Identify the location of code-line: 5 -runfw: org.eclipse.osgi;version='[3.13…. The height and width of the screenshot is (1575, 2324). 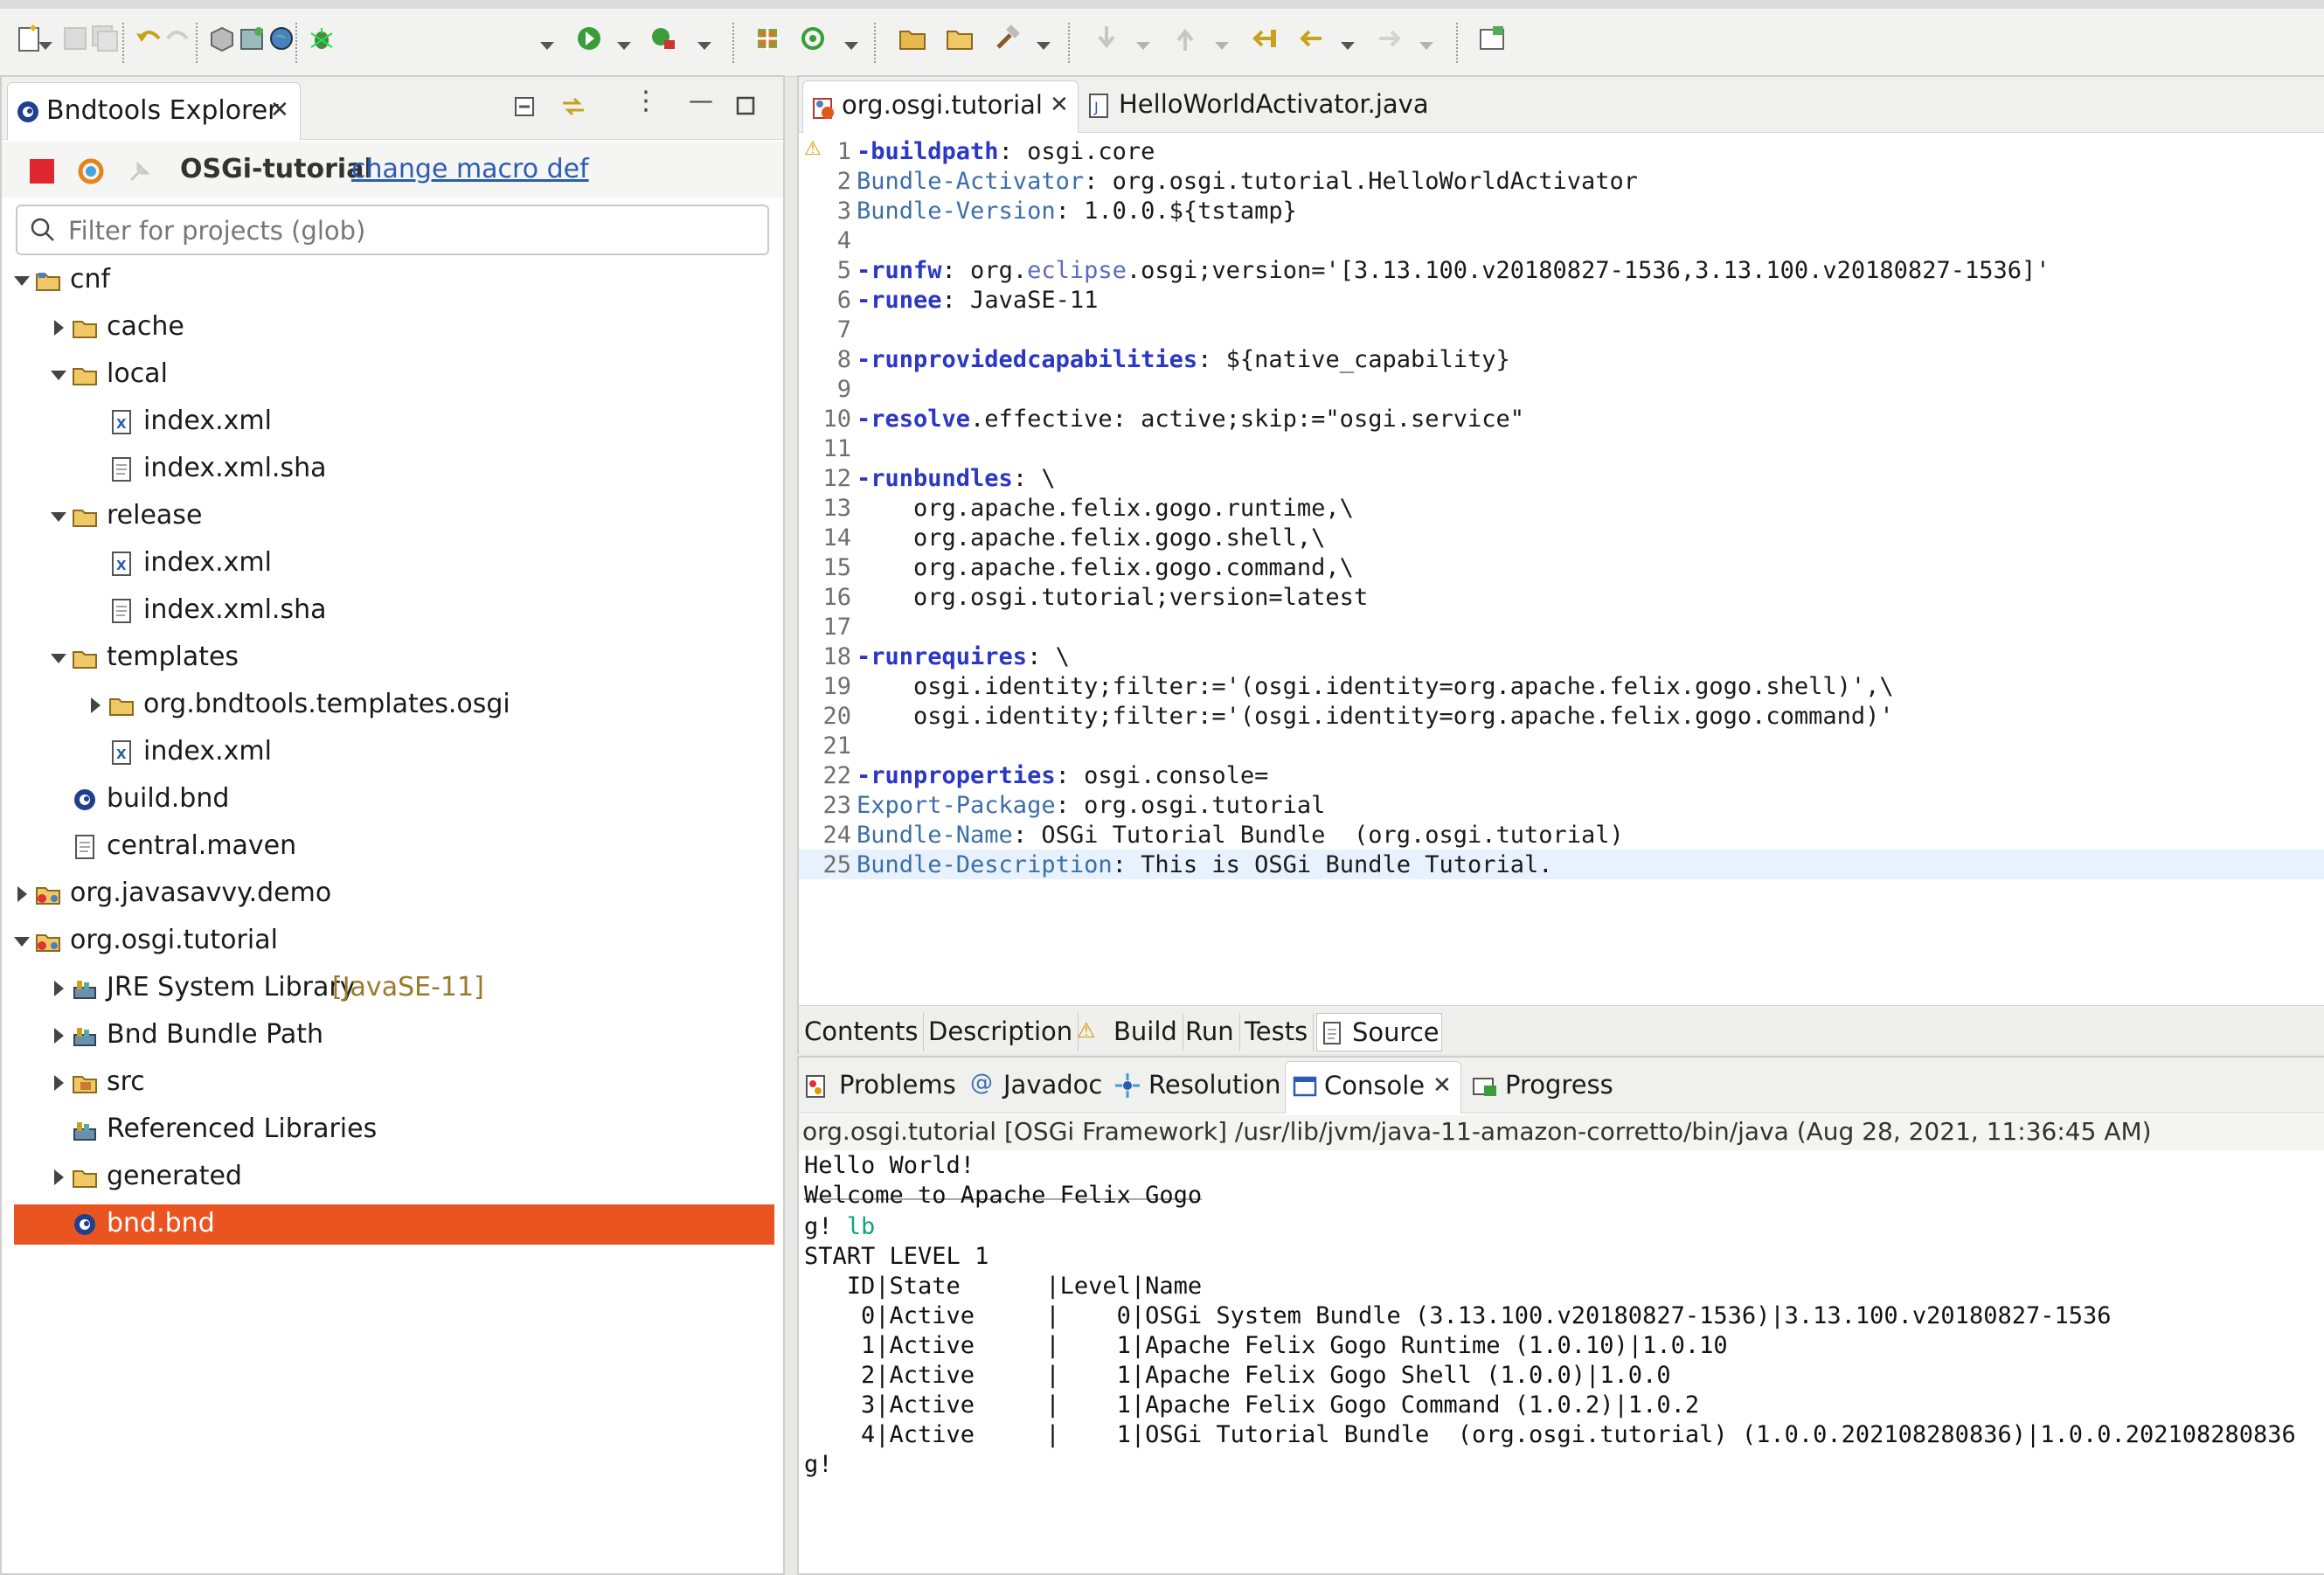
(1561, 270).